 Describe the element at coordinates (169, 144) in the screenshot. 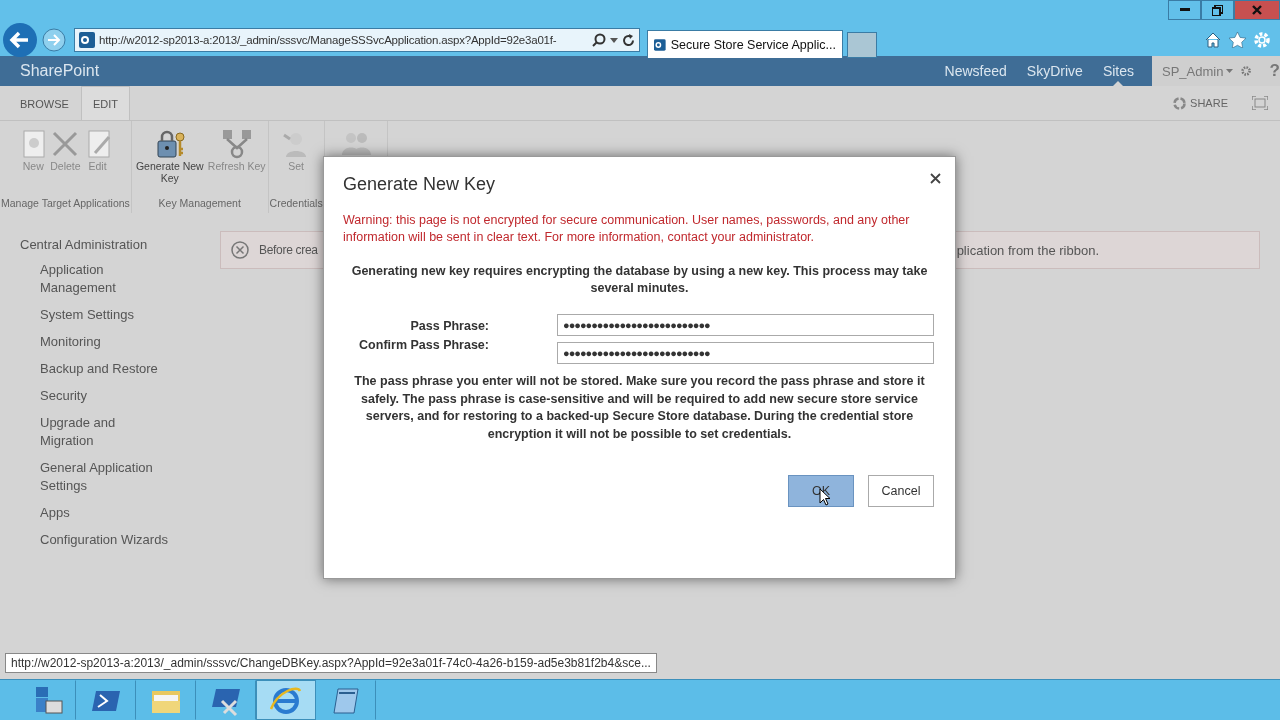

I see `padlock-key-icon` at that location.